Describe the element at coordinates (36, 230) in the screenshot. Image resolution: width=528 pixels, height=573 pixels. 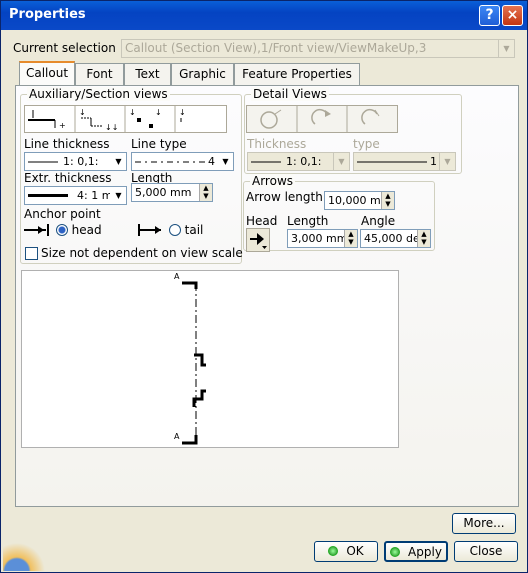
I see `anchor-head-icon` at that location.